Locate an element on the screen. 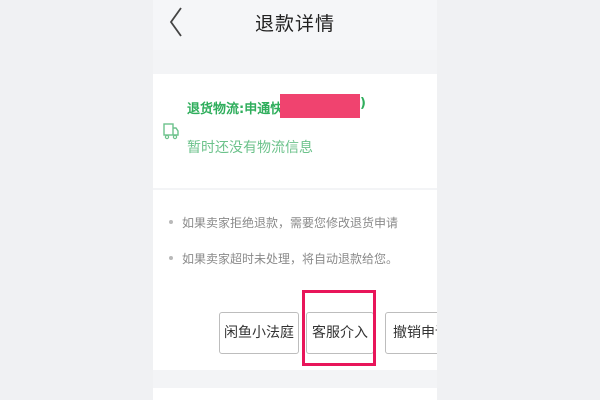  truck-icon is located at coordinates (171, 131).